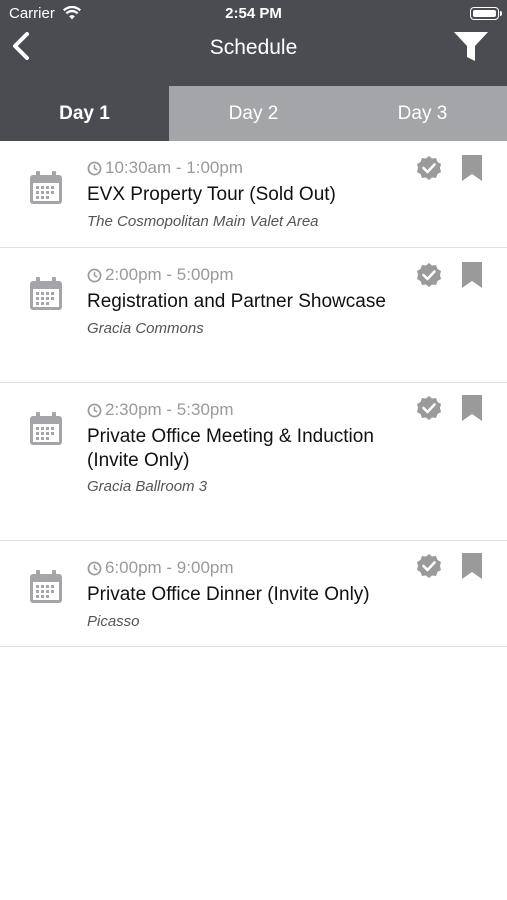 Image resolution: width=507 pixels, height=900 pixels. What do you see at coordinates (84, 113) in the screenshot?
I see `tab-day-1: Day 1` at bounding box center [84, 113].